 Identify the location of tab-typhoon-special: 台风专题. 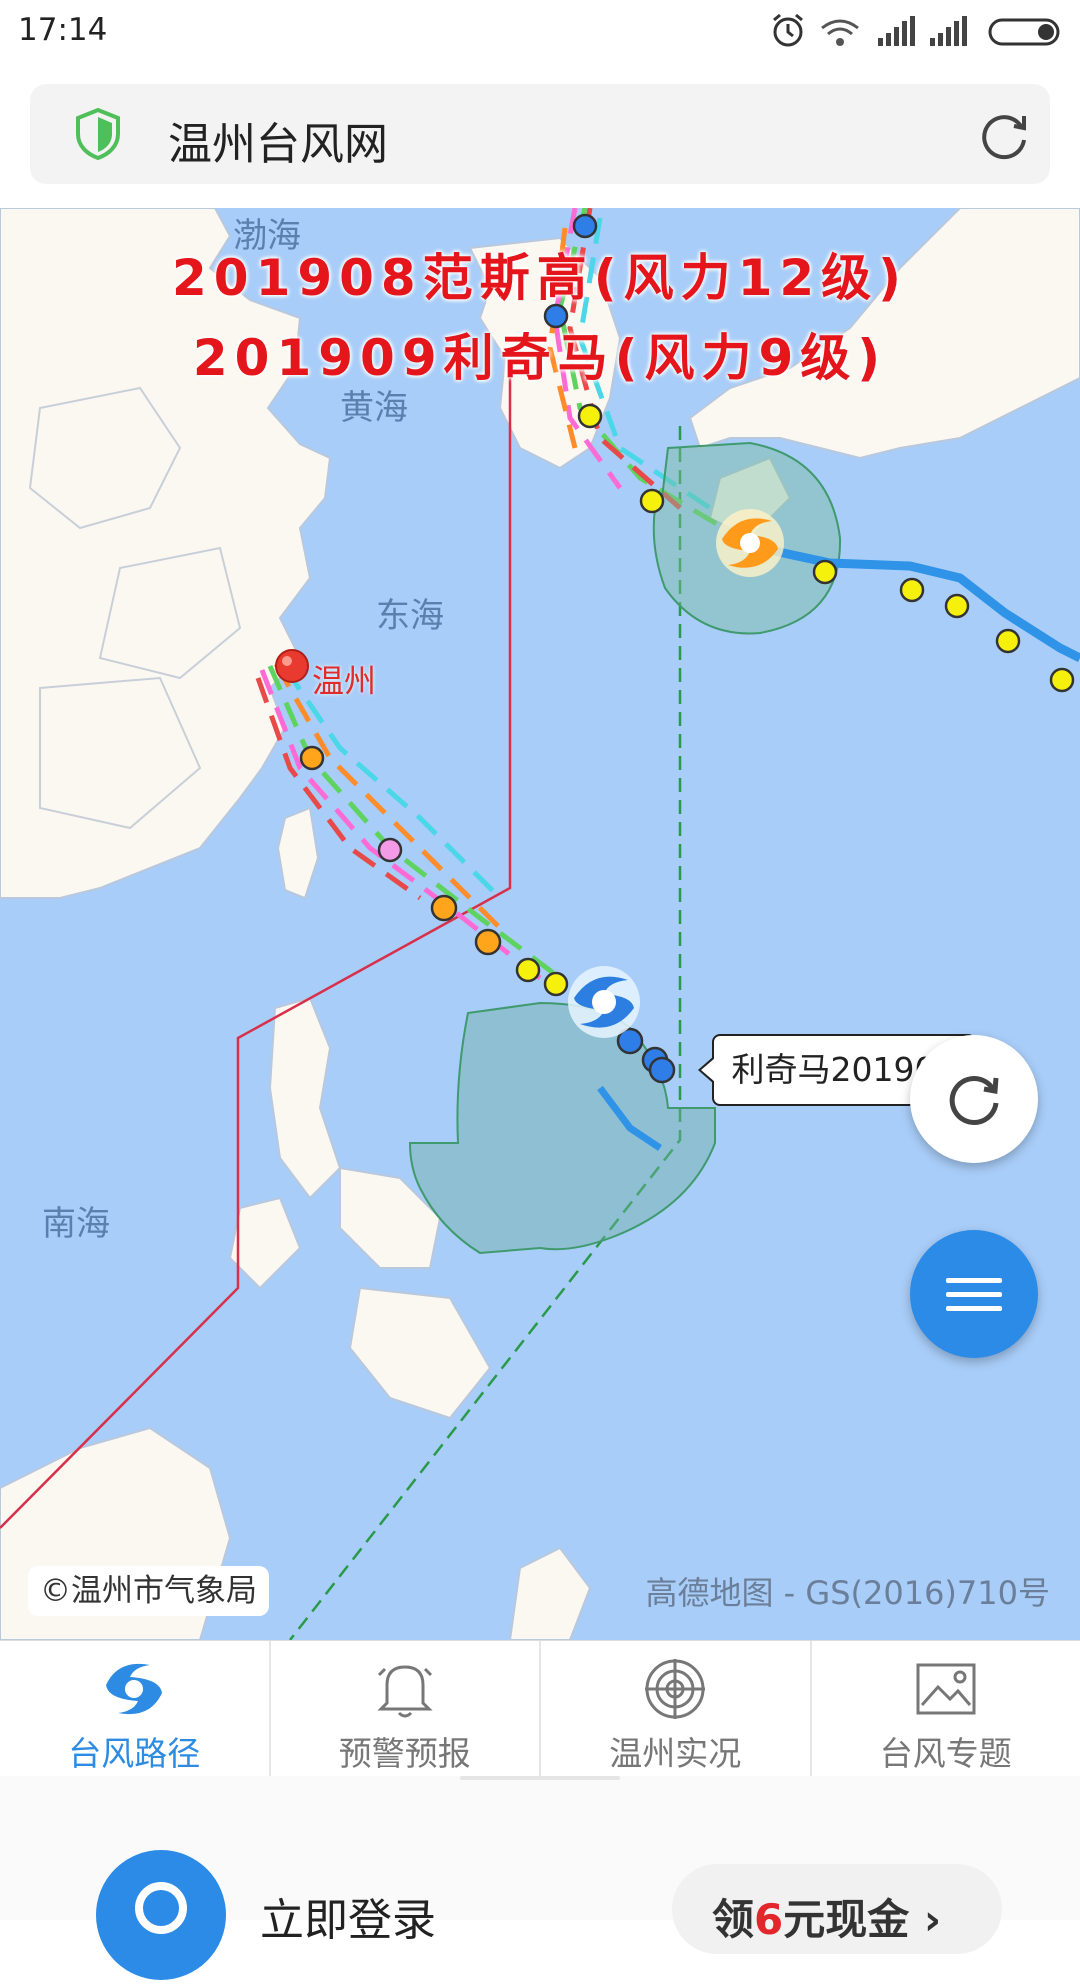
(946, 1708).